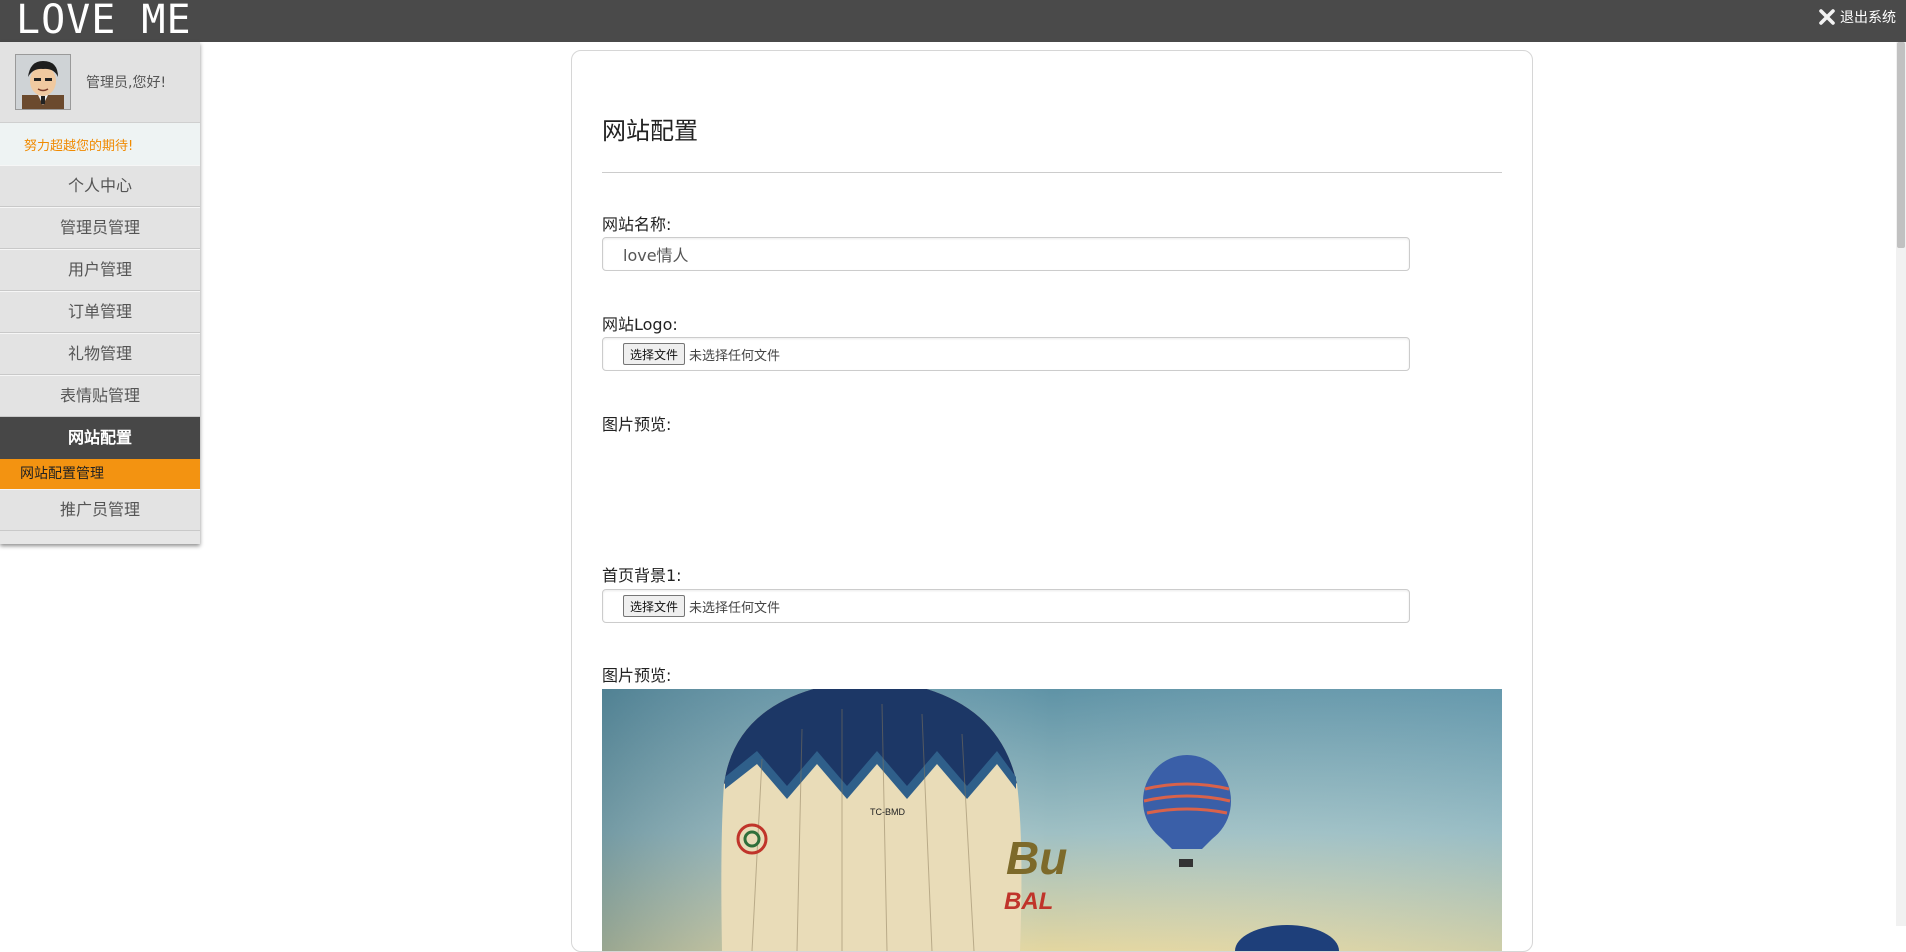 The height and width of the screenshot is (952, 1906). I want to click on home-bg1-preview-image: TC-BMD Bu BAL, so click(1052, 820).